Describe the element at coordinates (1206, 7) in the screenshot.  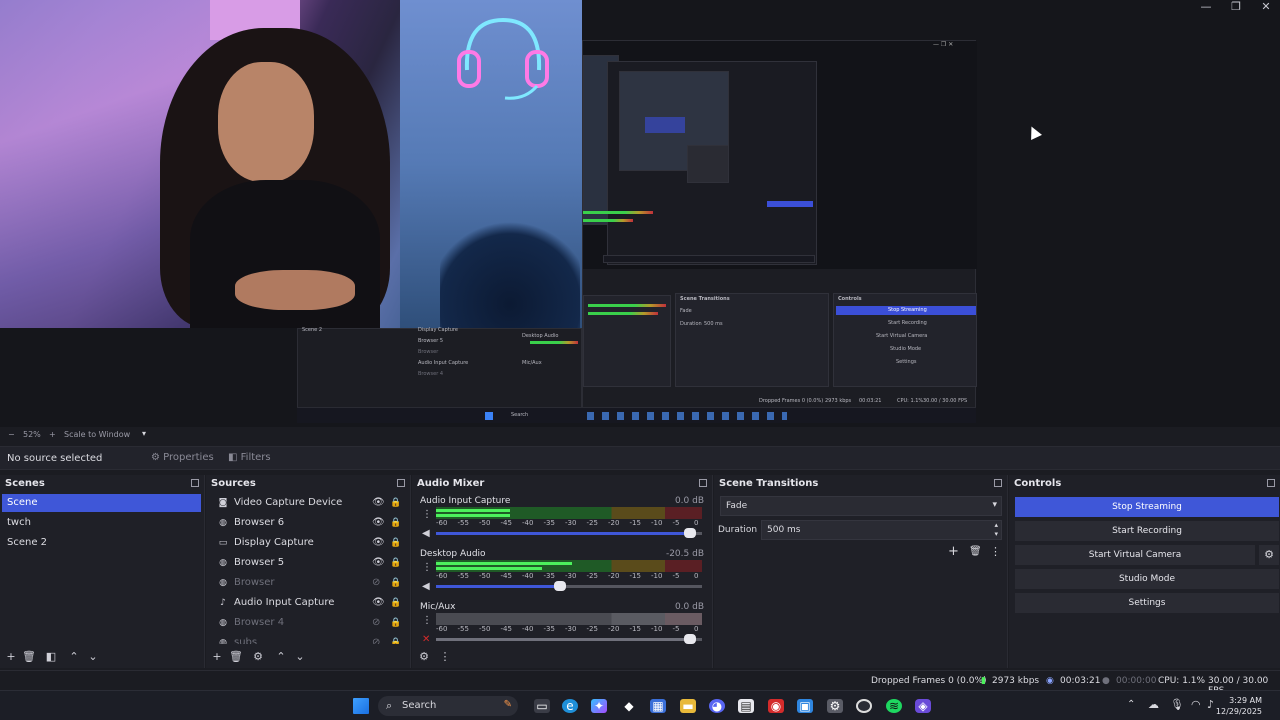
I see `minimize-button: —` at that location.